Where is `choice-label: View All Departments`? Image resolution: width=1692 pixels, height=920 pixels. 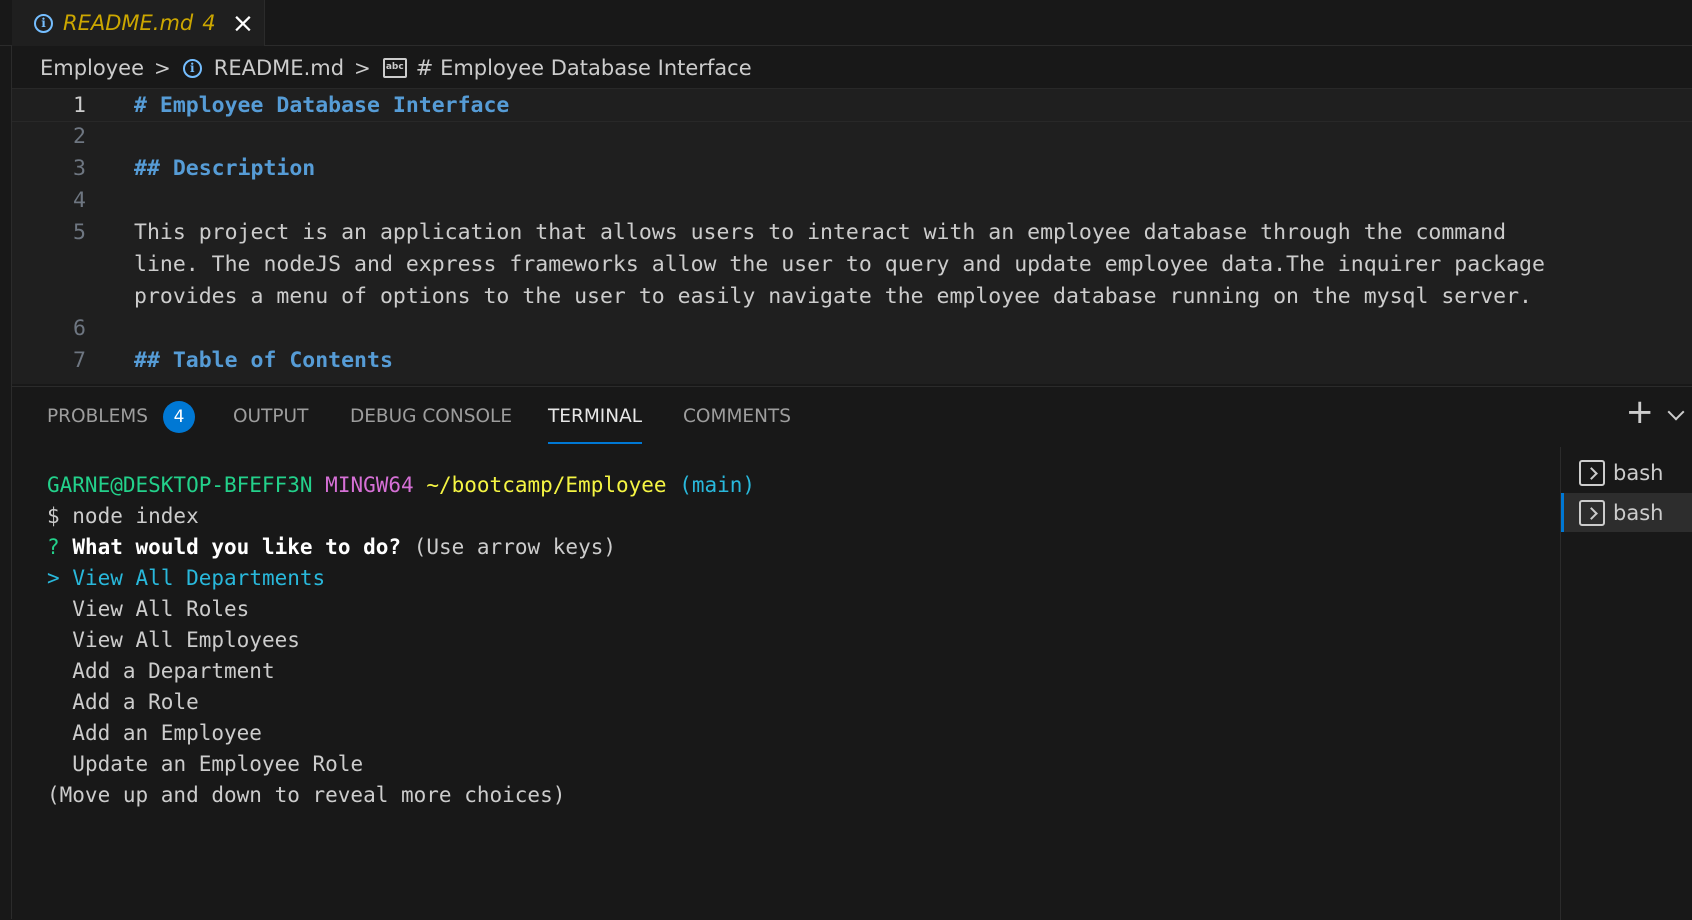 choice-label: View All Departments is located at coordinates (199, 578).